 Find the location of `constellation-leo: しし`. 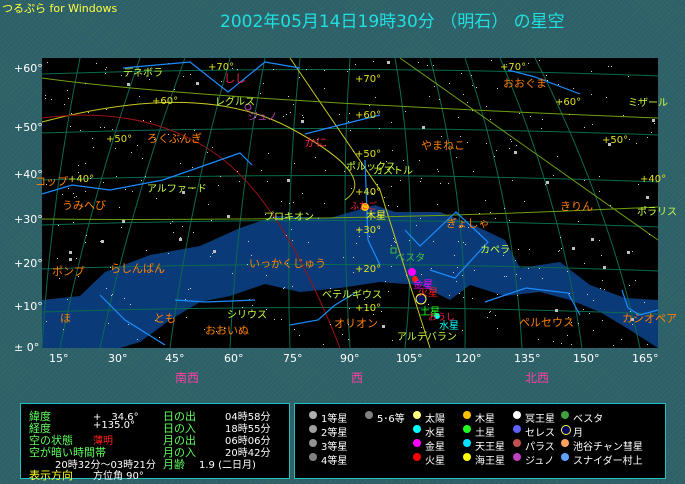

constellation-leo: しし is located at coordinates (235, 78).